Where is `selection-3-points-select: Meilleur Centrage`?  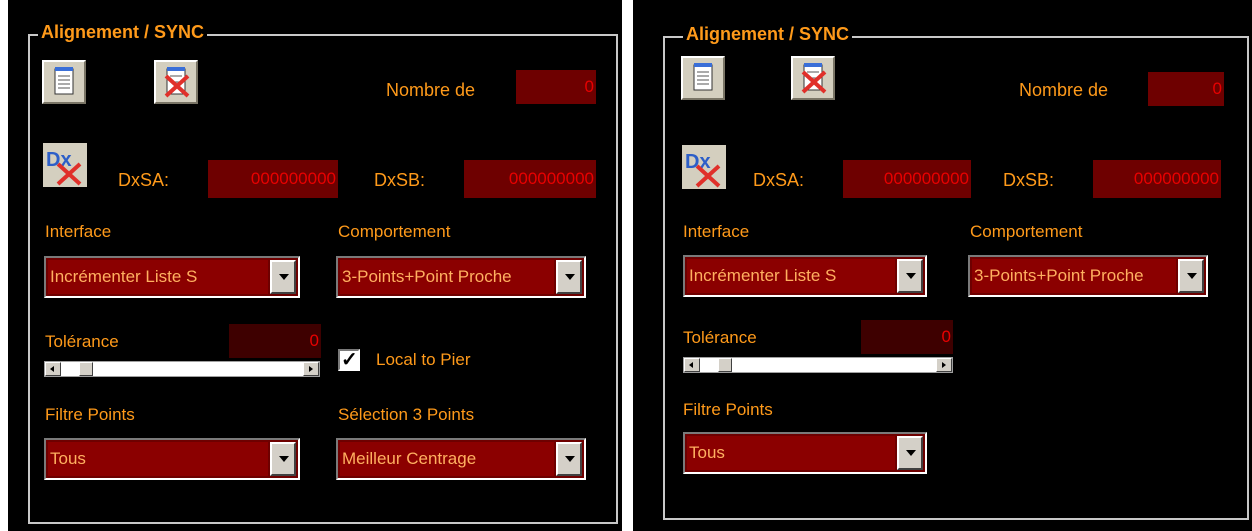
selection-3-points-select: Meilleur Centrage is located at coordinates (461, 459).